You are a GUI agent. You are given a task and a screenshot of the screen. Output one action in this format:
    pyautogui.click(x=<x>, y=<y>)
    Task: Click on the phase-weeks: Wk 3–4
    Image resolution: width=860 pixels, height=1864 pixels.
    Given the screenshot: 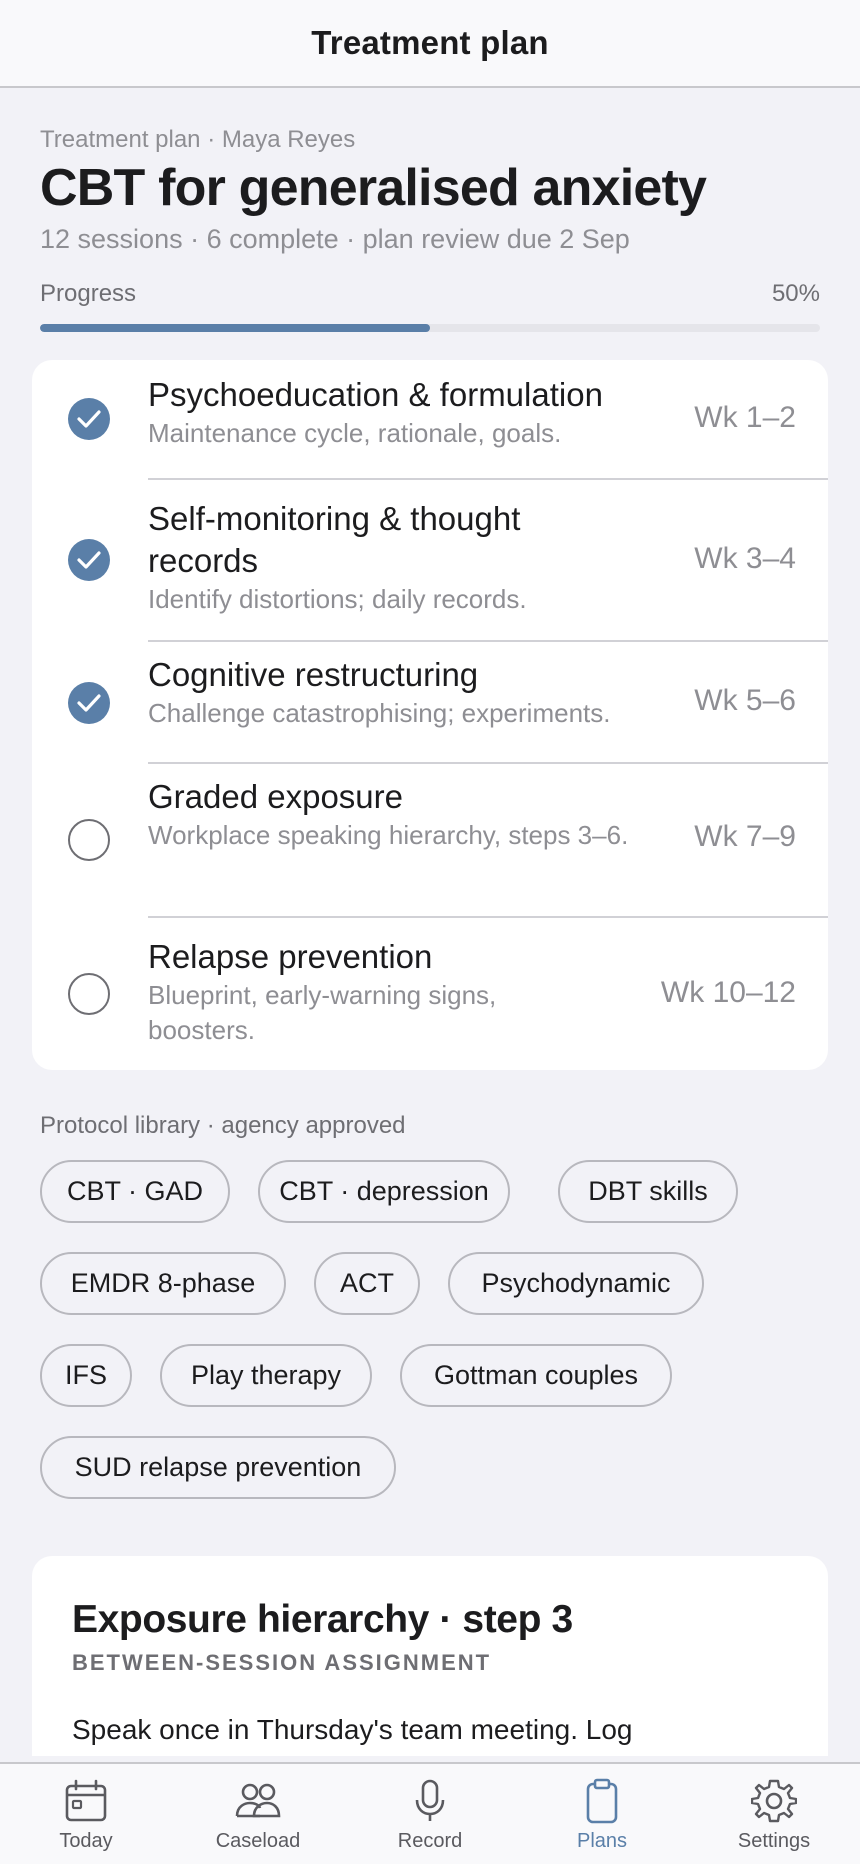 What is the action you would take?
    pyautogui.click(x=745, y=558)
    